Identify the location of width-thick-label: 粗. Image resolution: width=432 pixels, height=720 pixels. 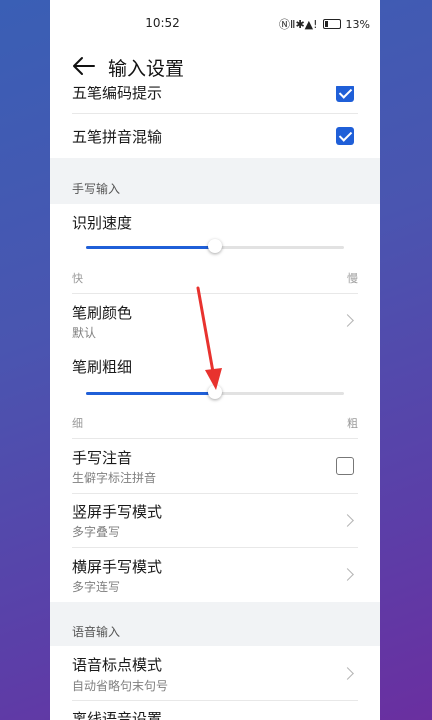
(352, 423).